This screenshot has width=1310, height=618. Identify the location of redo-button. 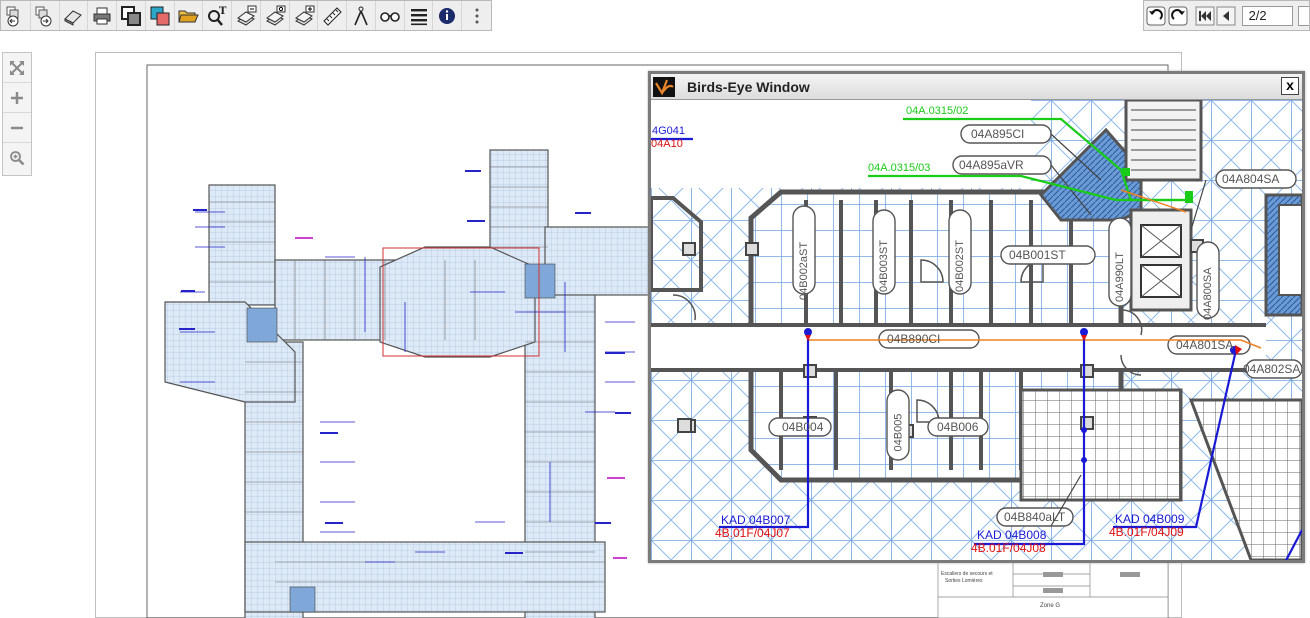
(1178, 16).